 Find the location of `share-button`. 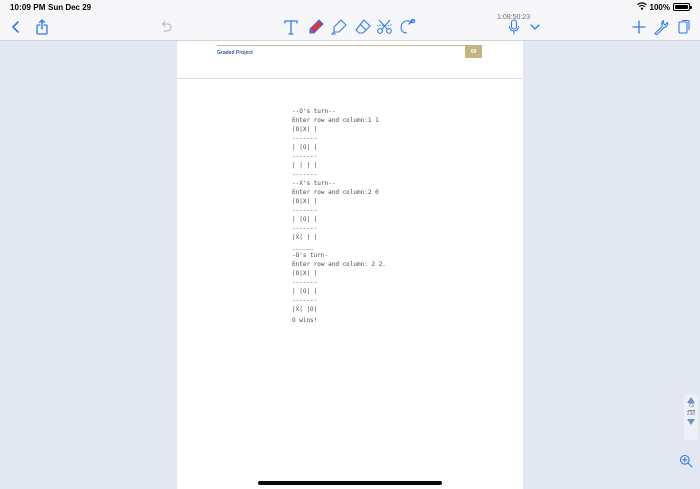

share-button is located at coordinates (42, 27).